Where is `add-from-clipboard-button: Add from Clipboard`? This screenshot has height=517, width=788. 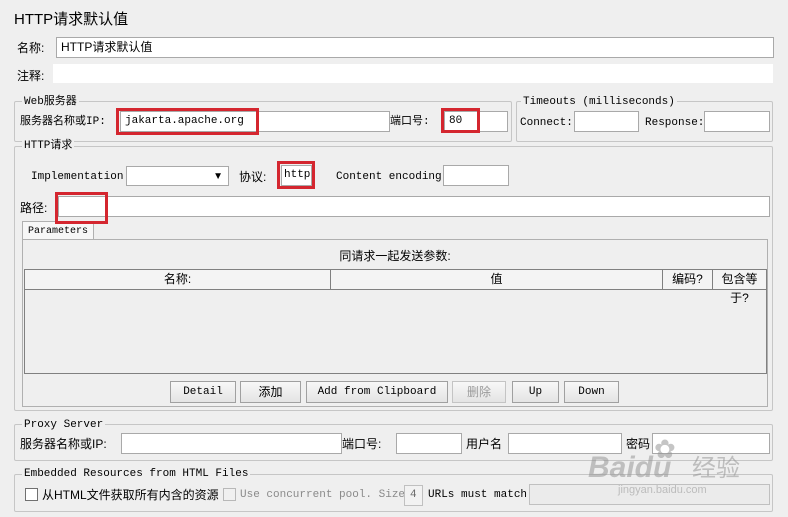 add-from-clipboard-button: Add from Clipboard is located at coordinates (377, 392).